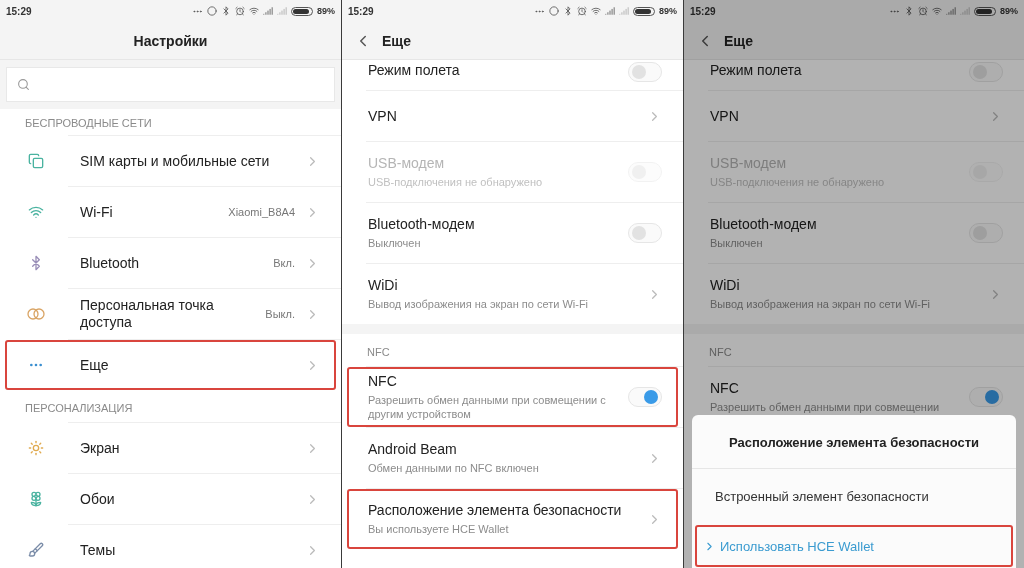 This screenshot has height=568, width=1024. I want to click on row-label: Темы, so click(98, 550).